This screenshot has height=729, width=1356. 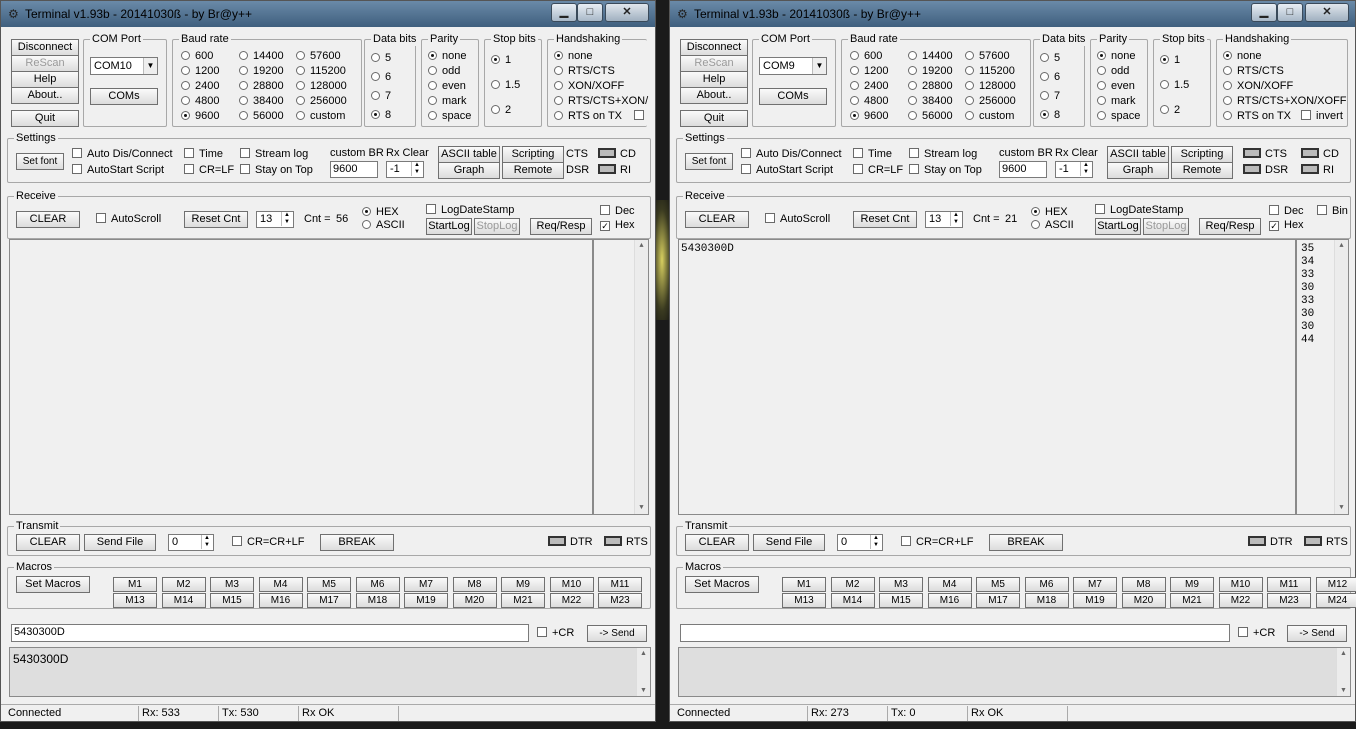 I want to click on baud-option: 4800, so click(x=869, y=101).